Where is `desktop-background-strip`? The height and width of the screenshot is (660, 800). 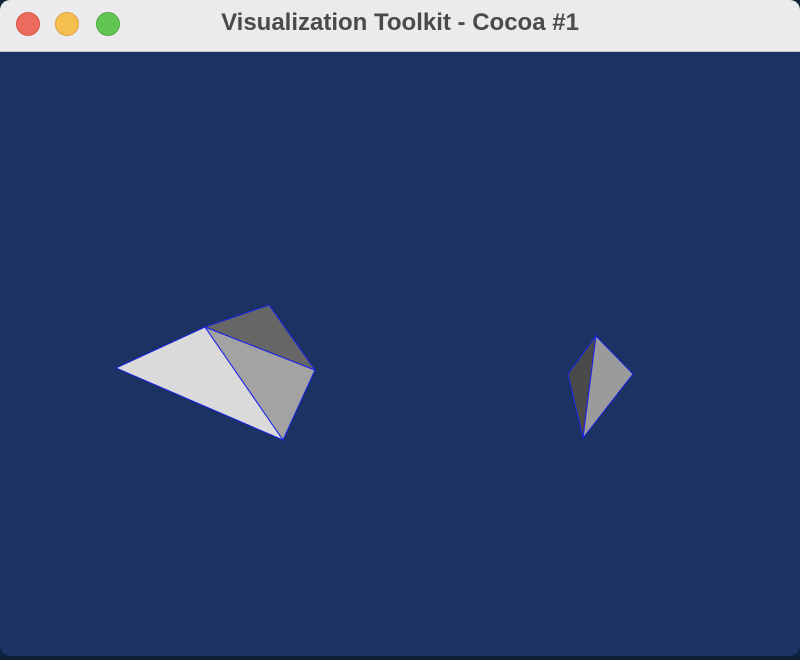 desktop-background-strip is located at coordinates (400, 658).